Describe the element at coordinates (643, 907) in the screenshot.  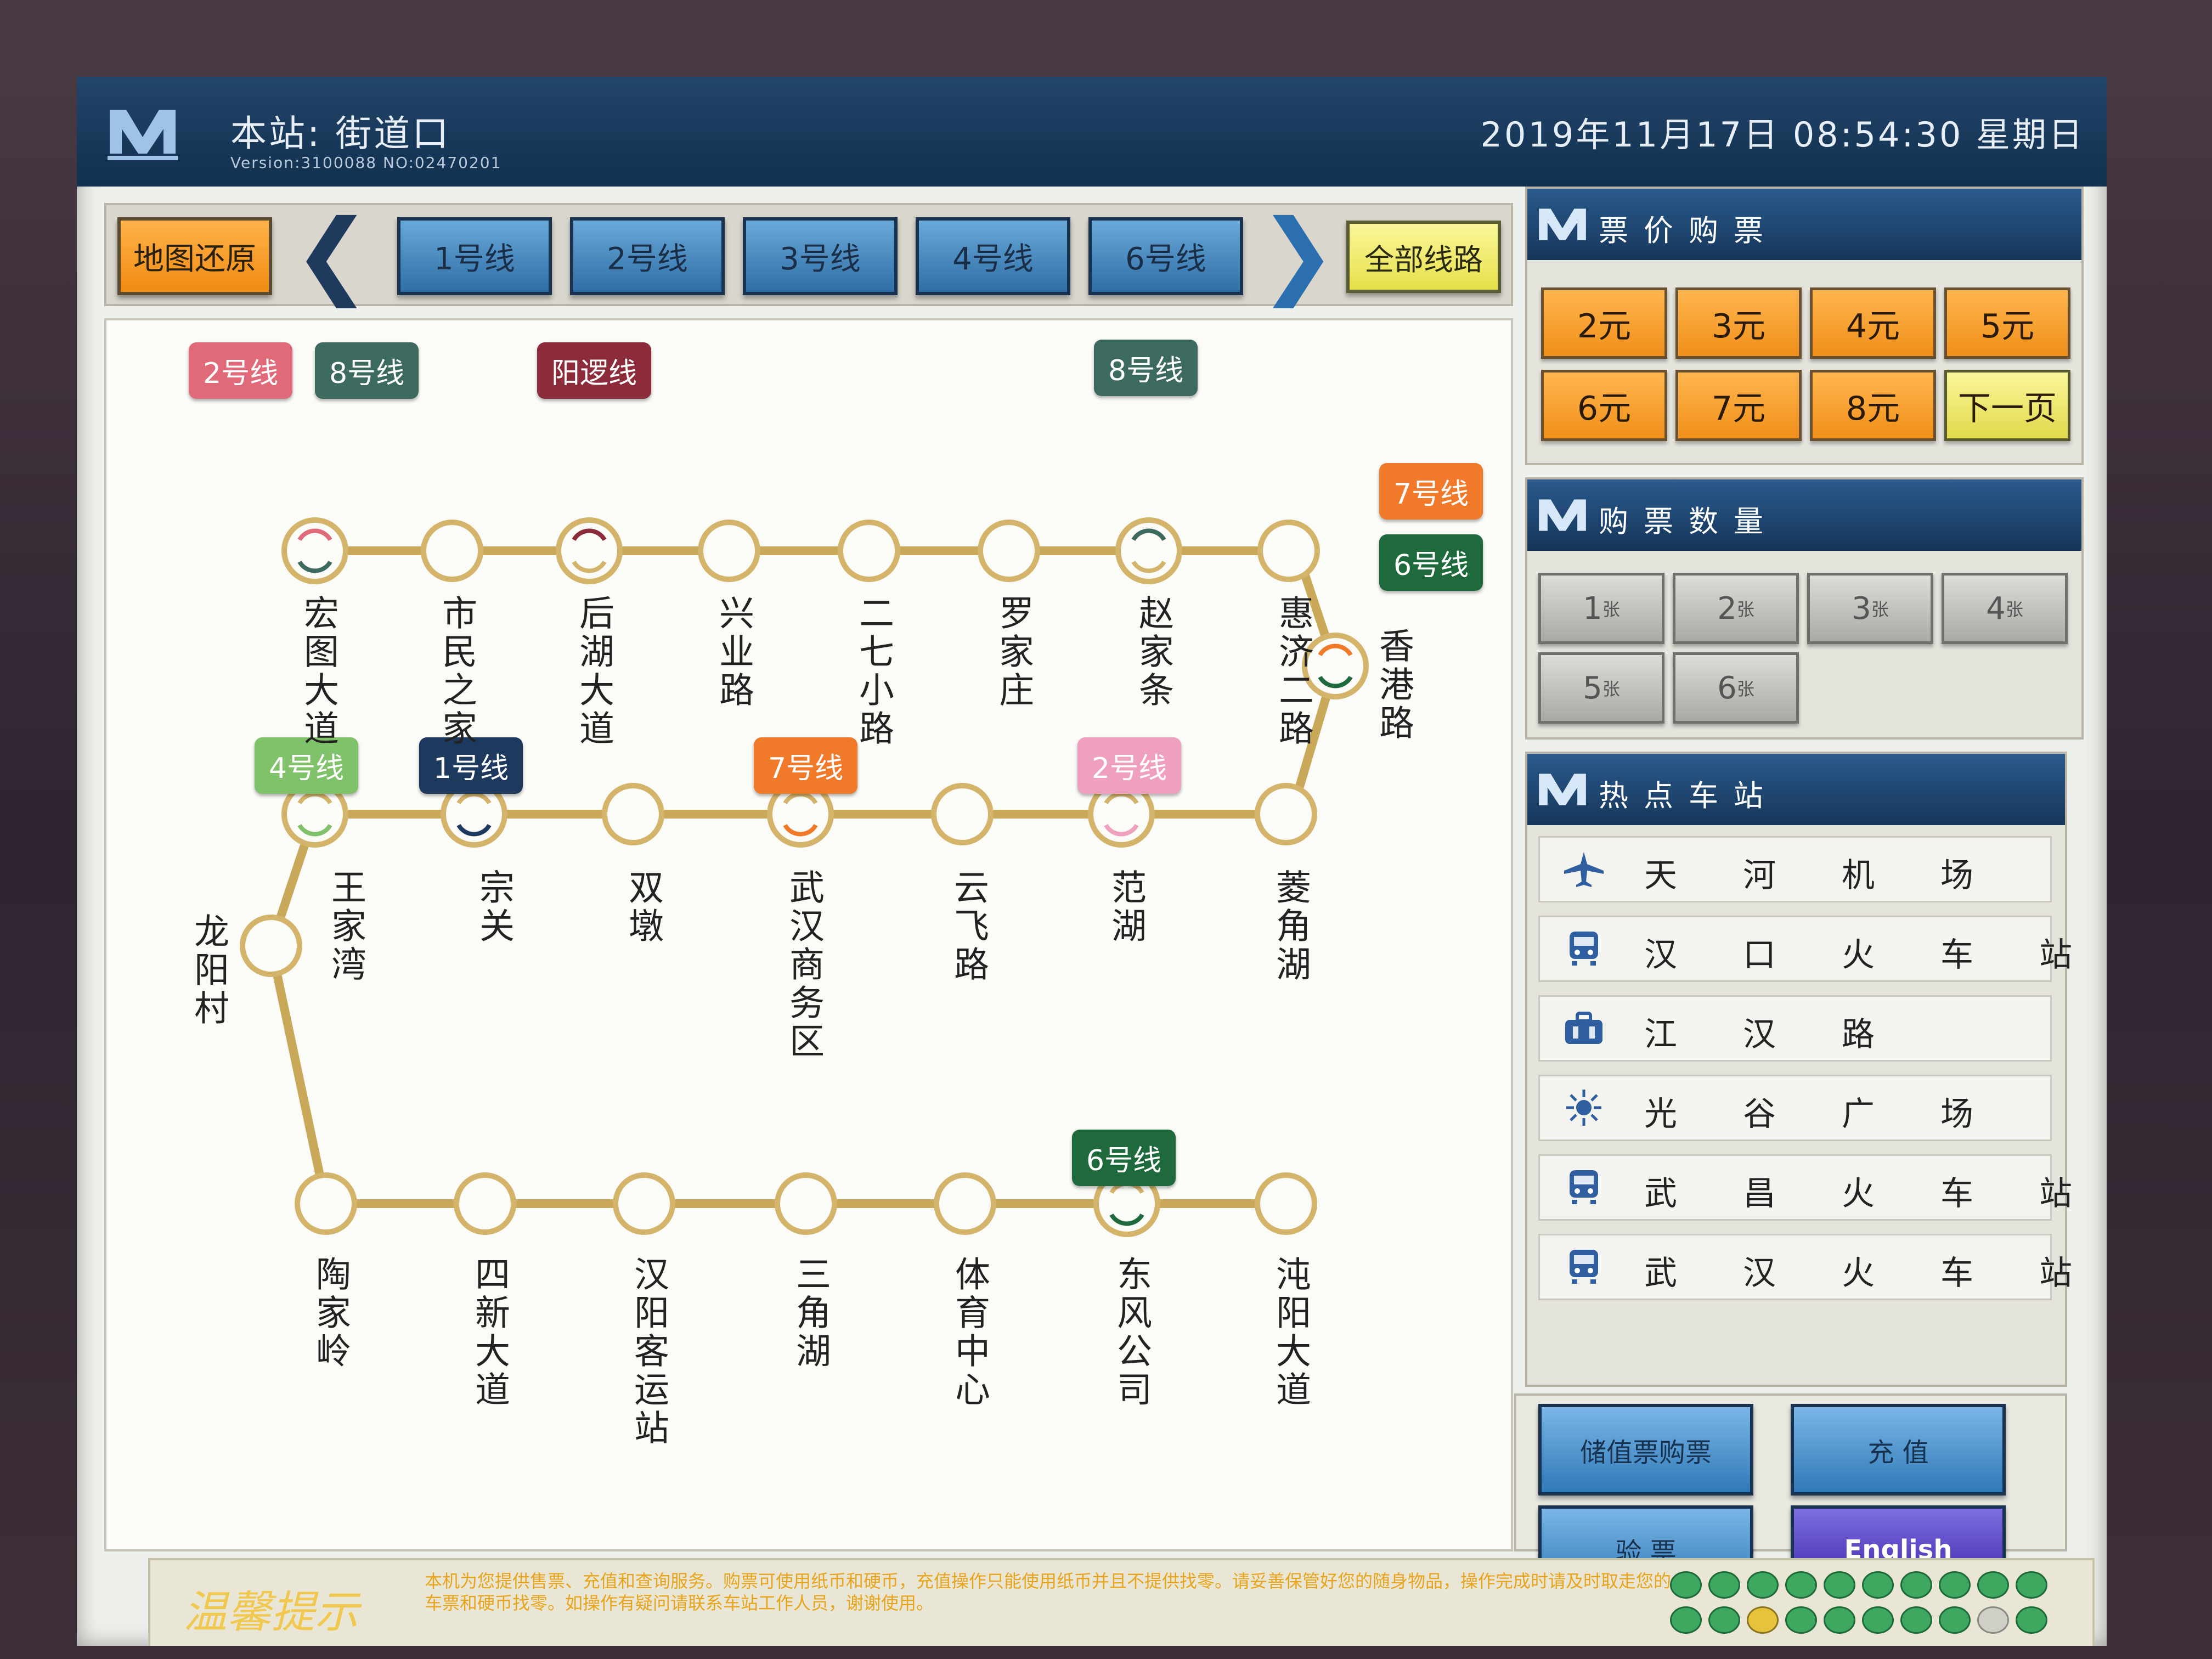
I see `station-label: 双墩` at that location.